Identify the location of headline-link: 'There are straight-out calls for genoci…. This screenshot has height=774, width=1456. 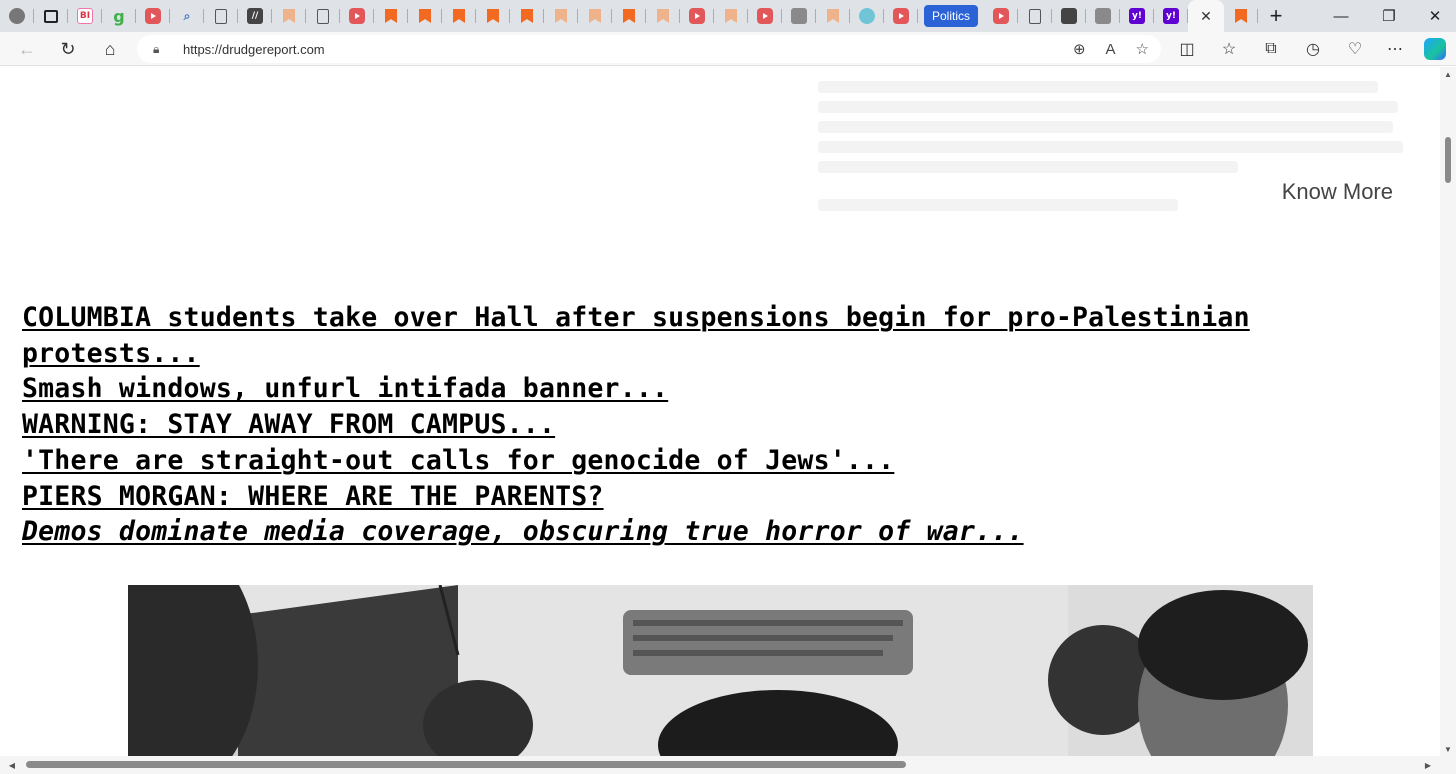
(672, 461).